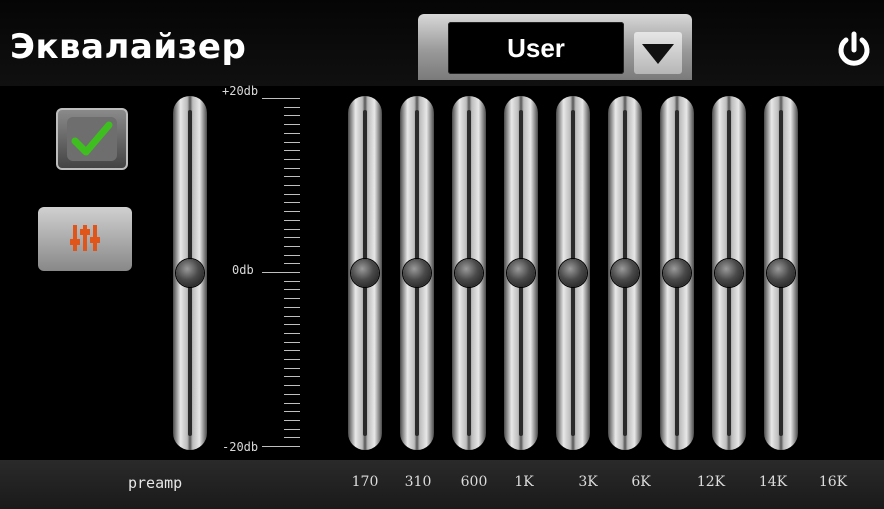 The width and height of the screenshot is (884, 509). I want to click on chevron-down-icon, so click(658, 54).